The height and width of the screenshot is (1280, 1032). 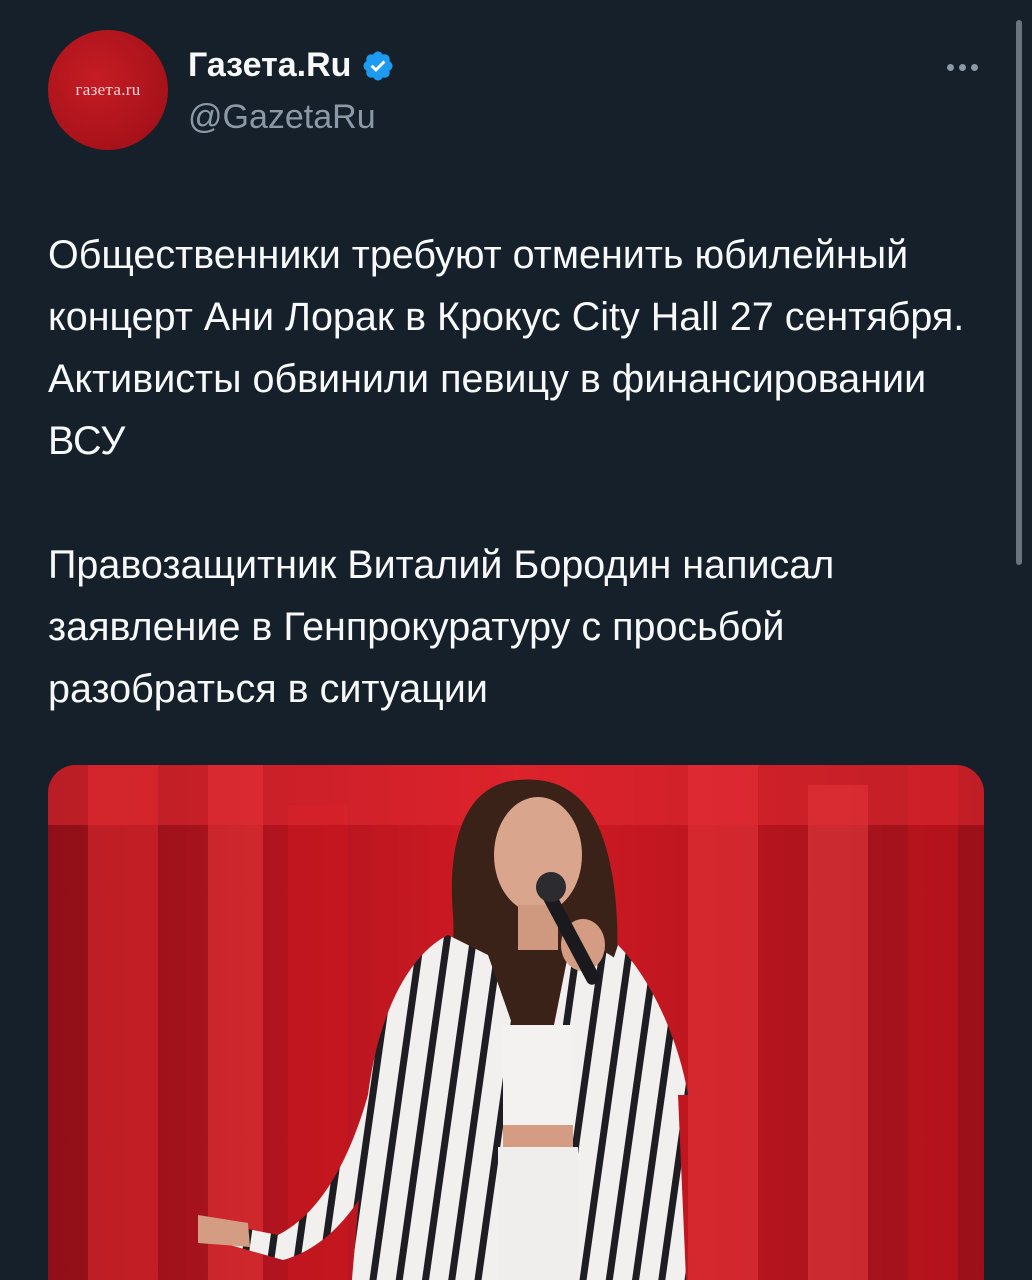 I want to click on author-name-row: Газета.Ru, so click(x=291, y=65).